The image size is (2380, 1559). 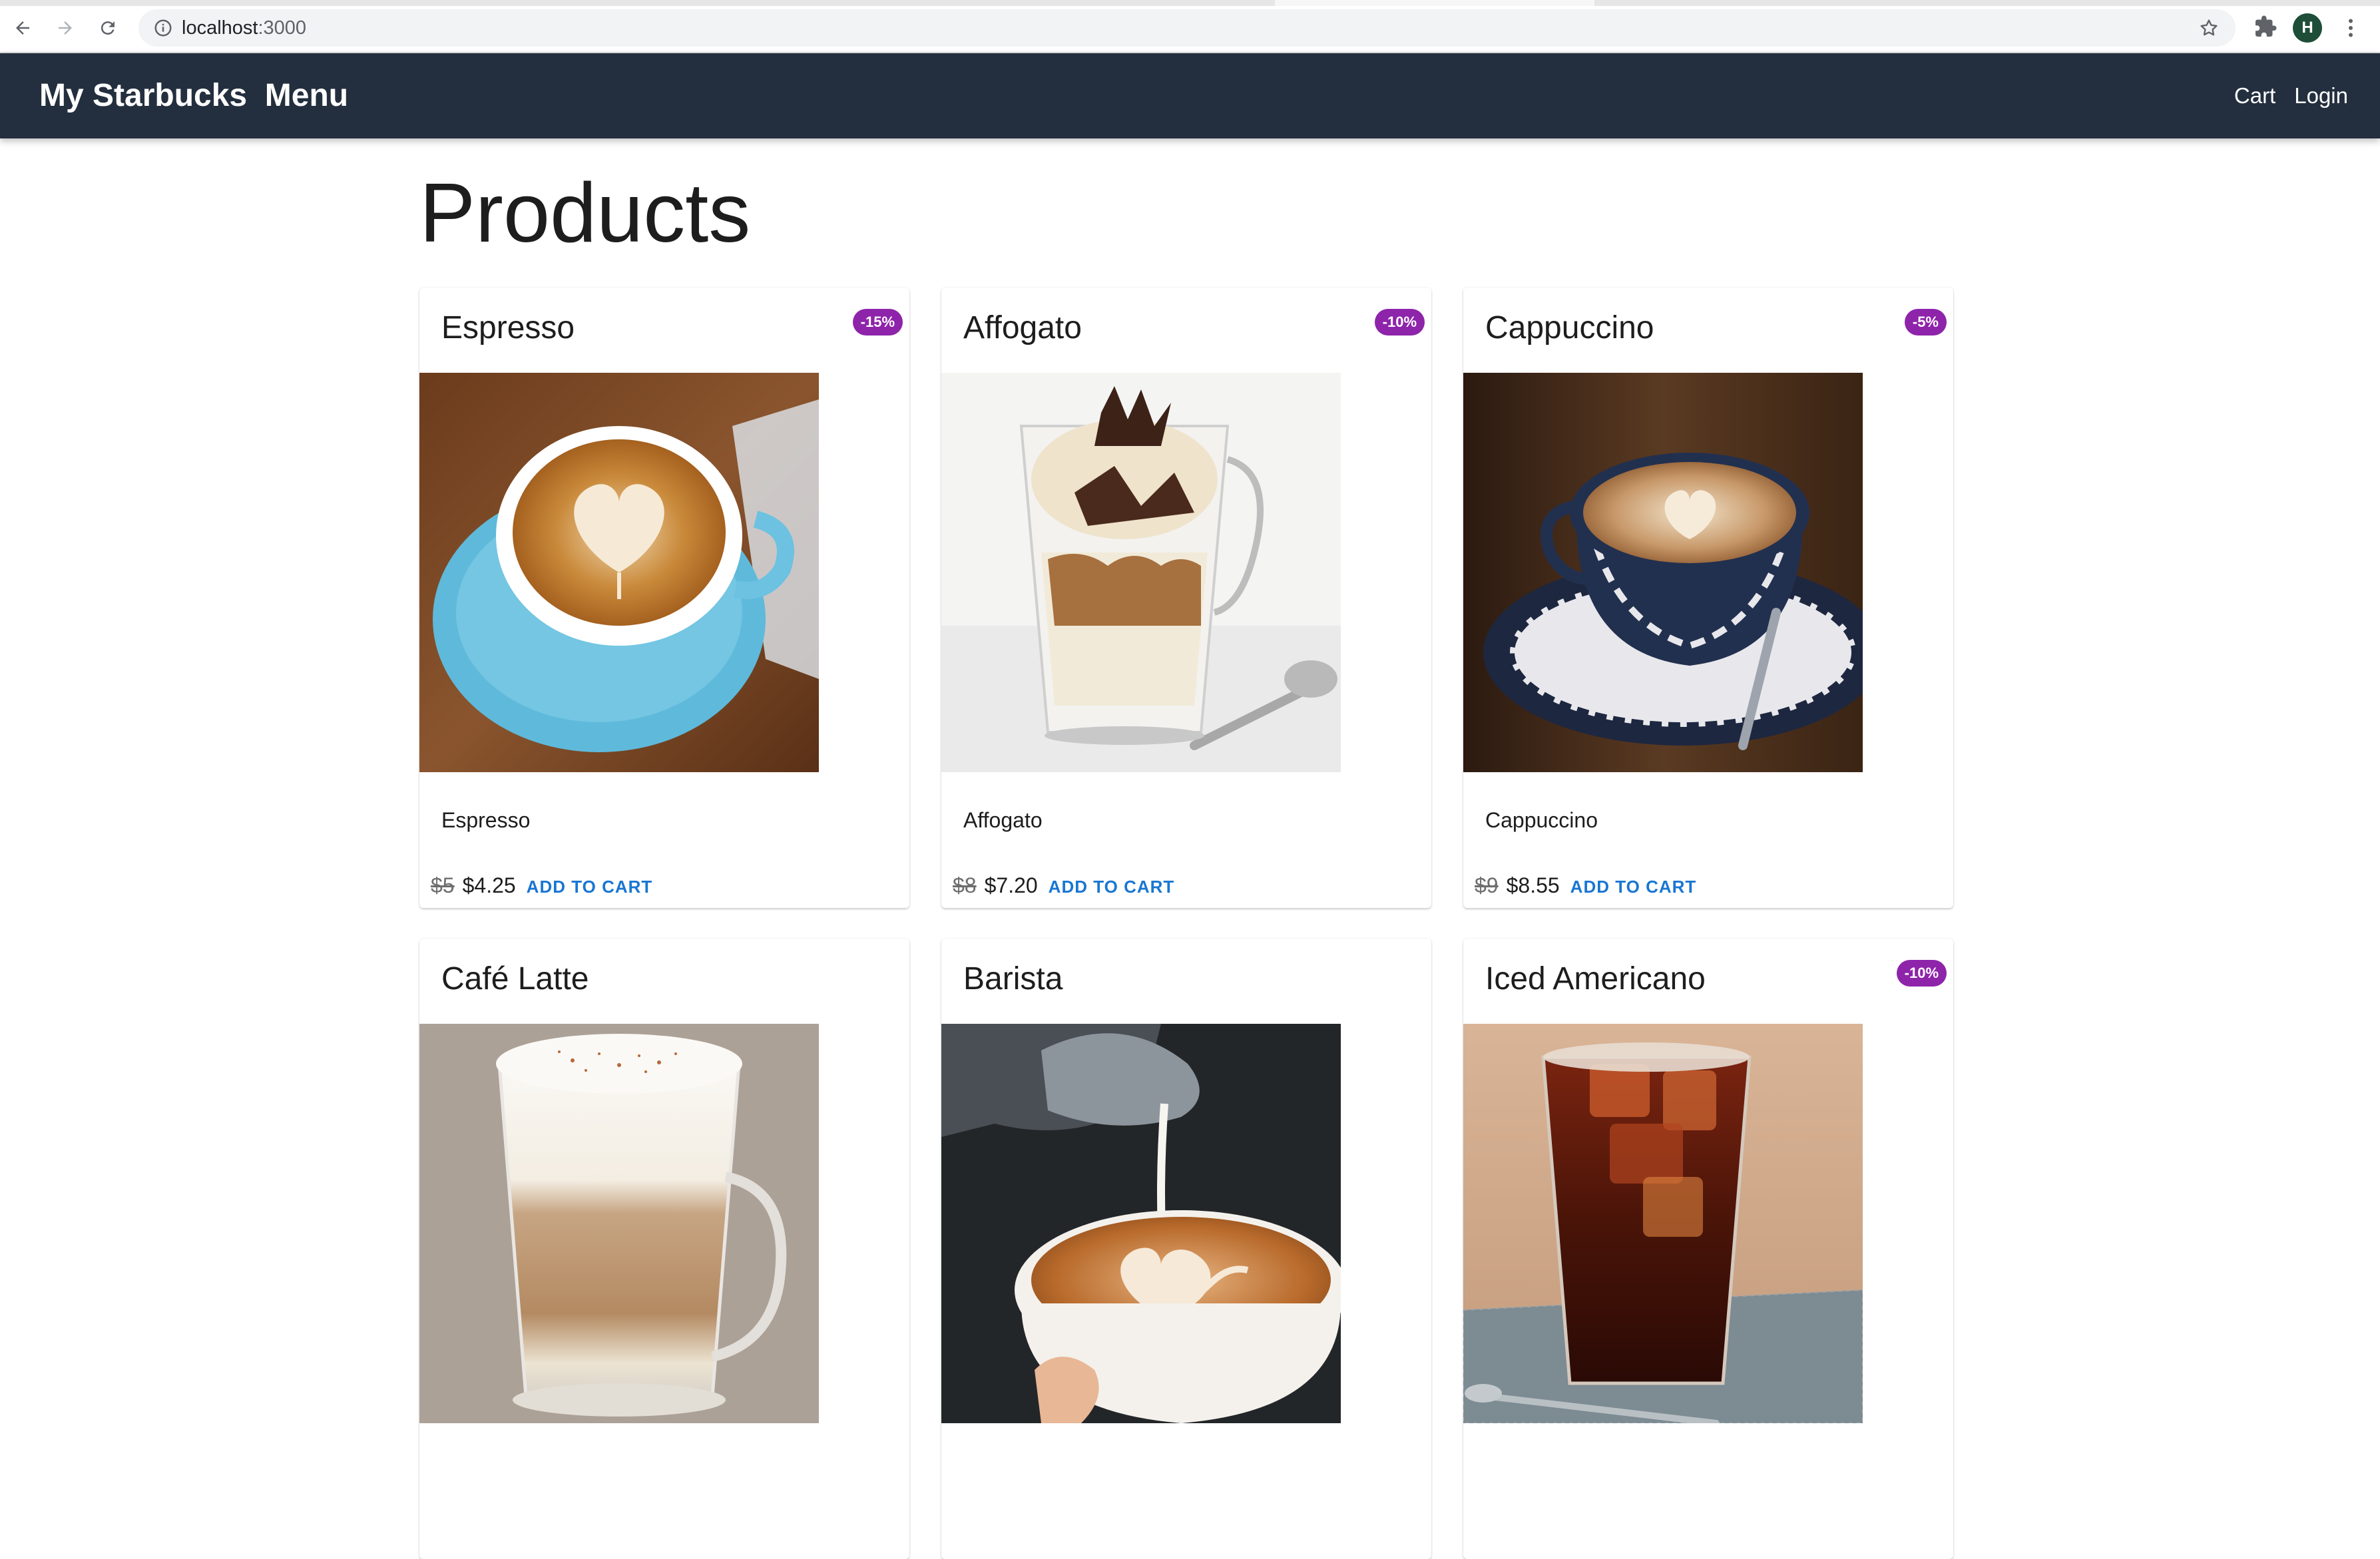 I want to click on product-title: Espresso, so click(x=508, y=327).